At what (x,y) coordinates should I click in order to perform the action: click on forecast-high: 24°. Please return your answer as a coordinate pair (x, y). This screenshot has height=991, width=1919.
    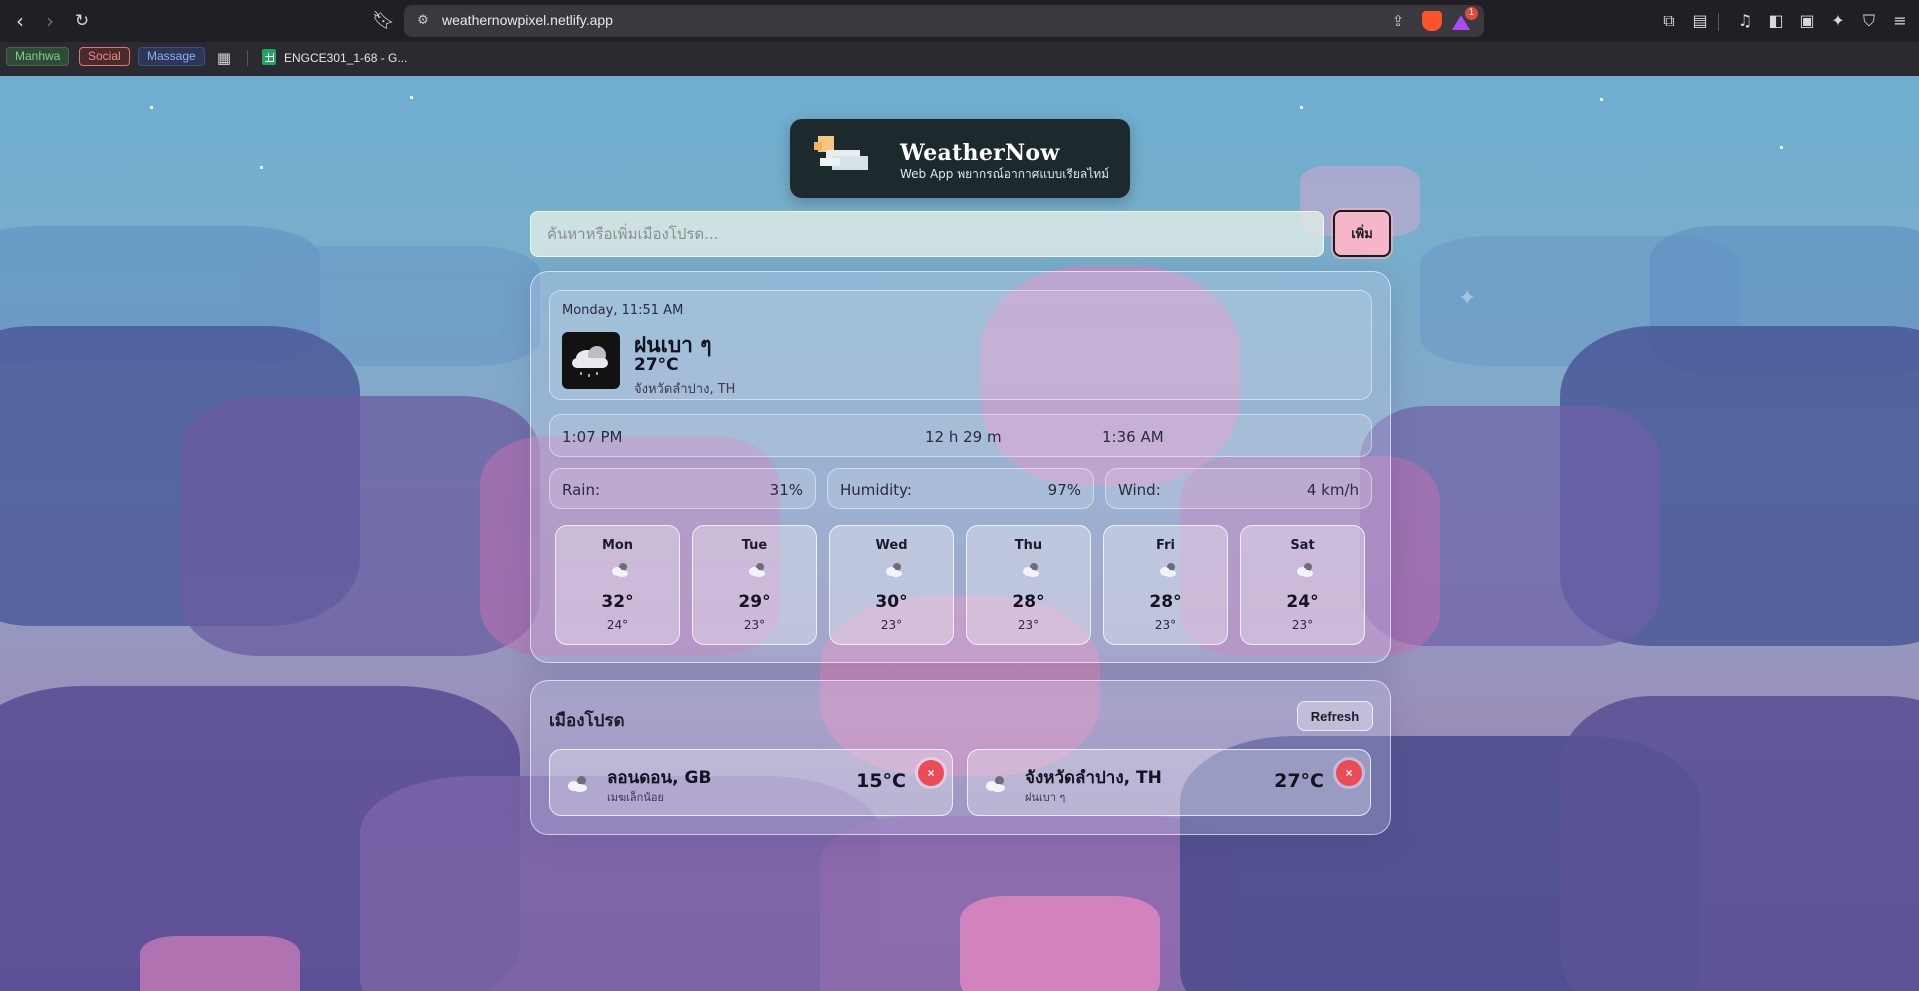
    Looking at the image, I should click on (1302, 602).